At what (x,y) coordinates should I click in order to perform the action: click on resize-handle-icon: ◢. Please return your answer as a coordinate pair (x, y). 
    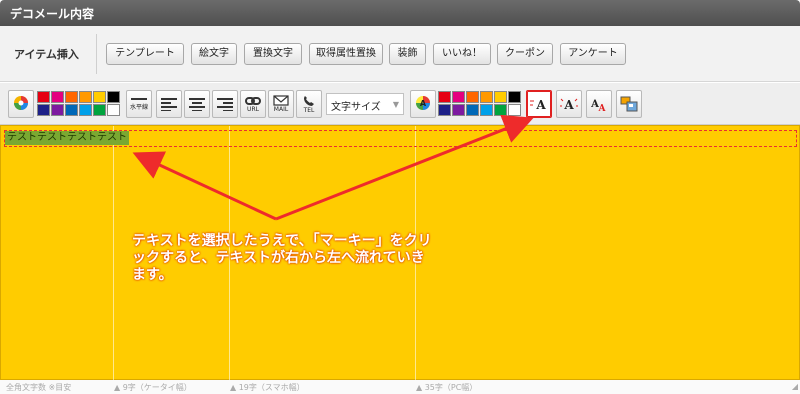
    Looking at the image, I should click on (795, 387).